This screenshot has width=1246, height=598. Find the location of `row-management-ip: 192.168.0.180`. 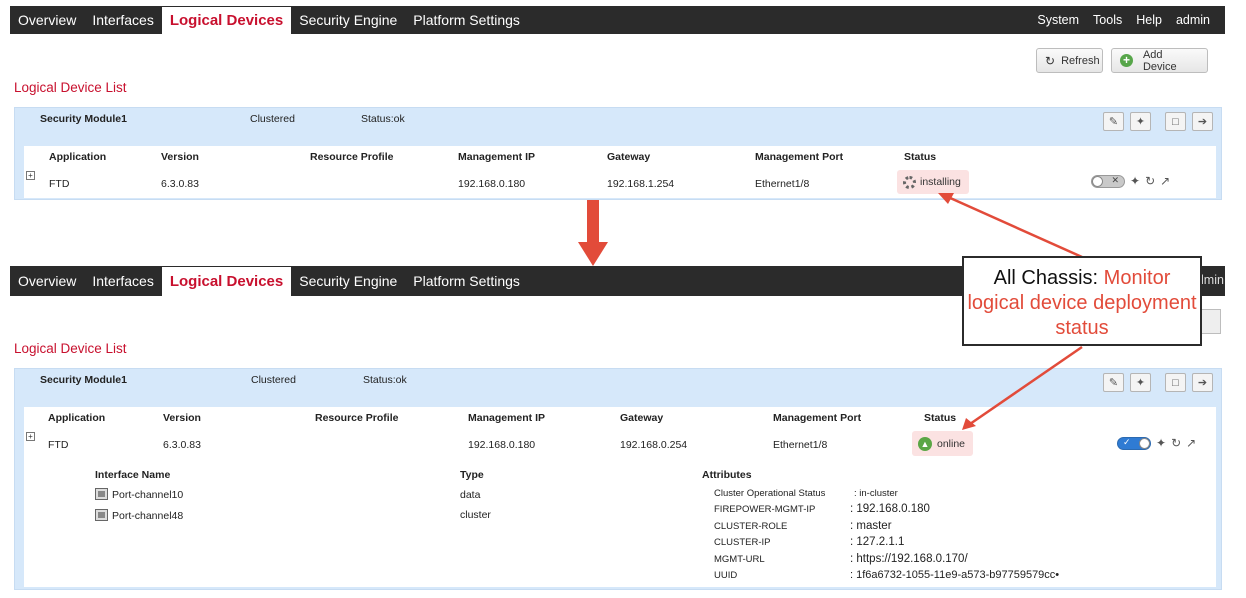

row-management-ip: 192.168.0.180 is located at coordinates (502, 445).